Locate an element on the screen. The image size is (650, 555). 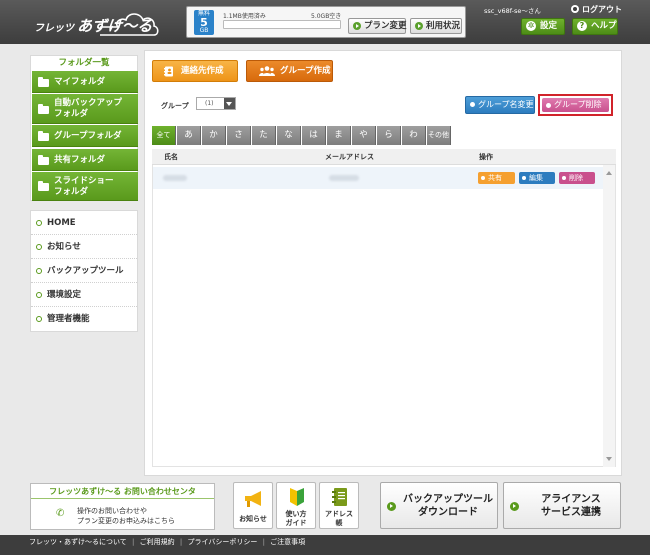
group-label: グループ is located at coordinates (175, 106).